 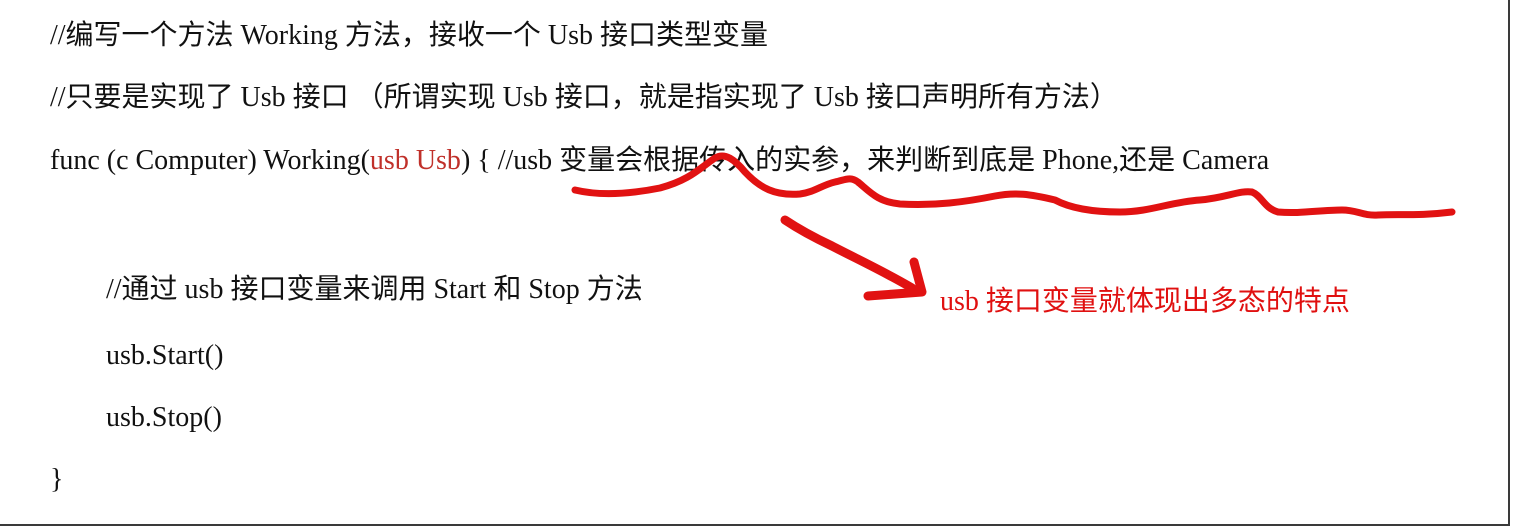 I want to click on code-comment-line-1: //编写一个方法 Working 方法，接收一个 Usb 接口类型变量, so click(x=409, y=36).